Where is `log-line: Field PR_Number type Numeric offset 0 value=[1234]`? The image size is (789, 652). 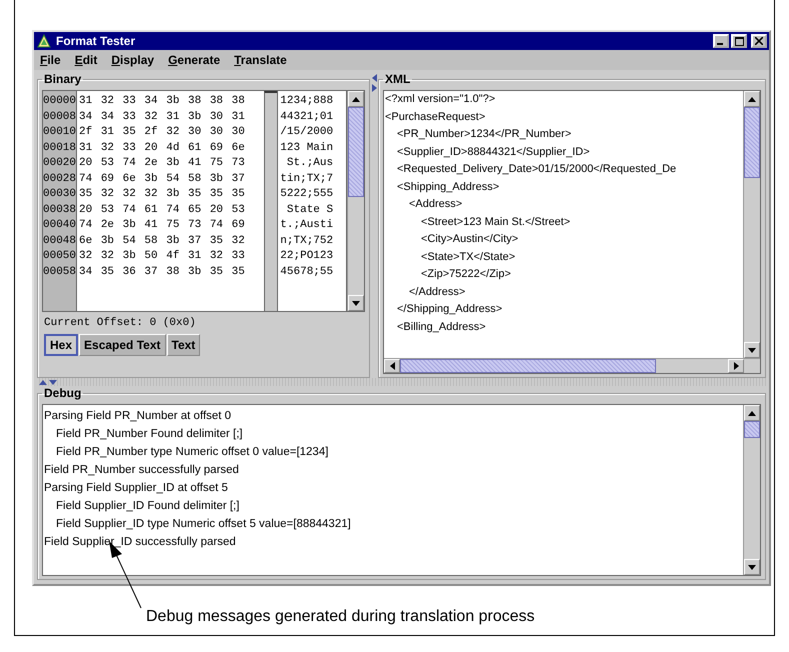
log-line: Field PR_Number type Numeric offset 0 value=[1234] is located at coordinates (192, 452).